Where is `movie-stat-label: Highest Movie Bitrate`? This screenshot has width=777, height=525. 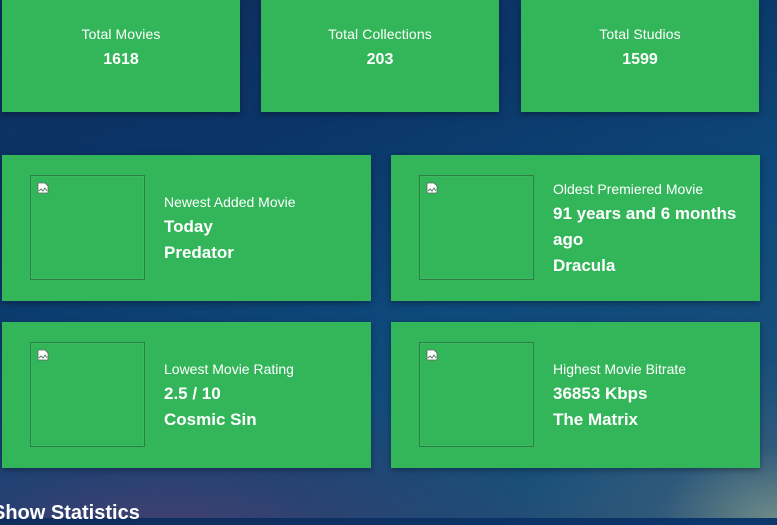
movie-stat-label: Highest Movie Bitrate is located at coordinates (620, 369).